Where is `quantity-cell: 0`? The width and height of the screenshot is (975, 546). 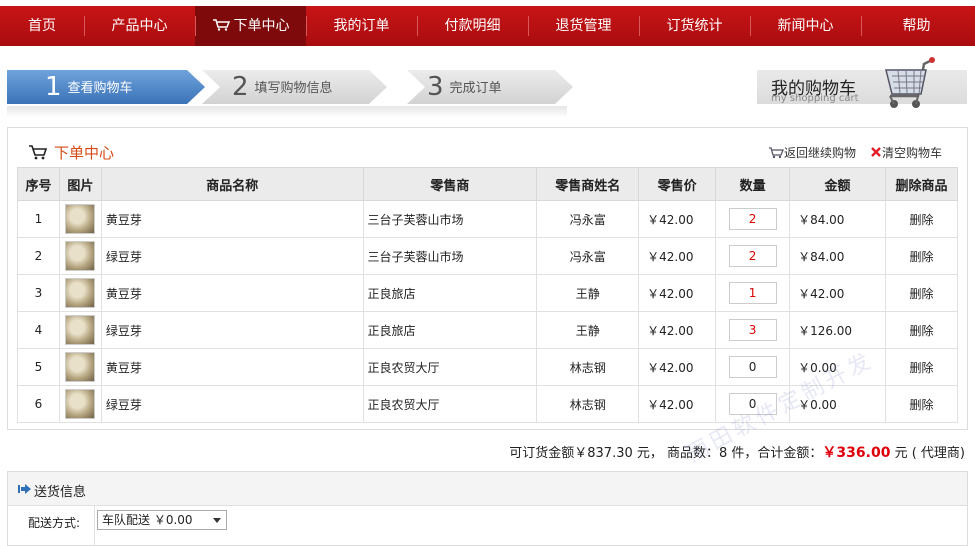 quantity-cell: 0 is located at coordinates (753, 367).